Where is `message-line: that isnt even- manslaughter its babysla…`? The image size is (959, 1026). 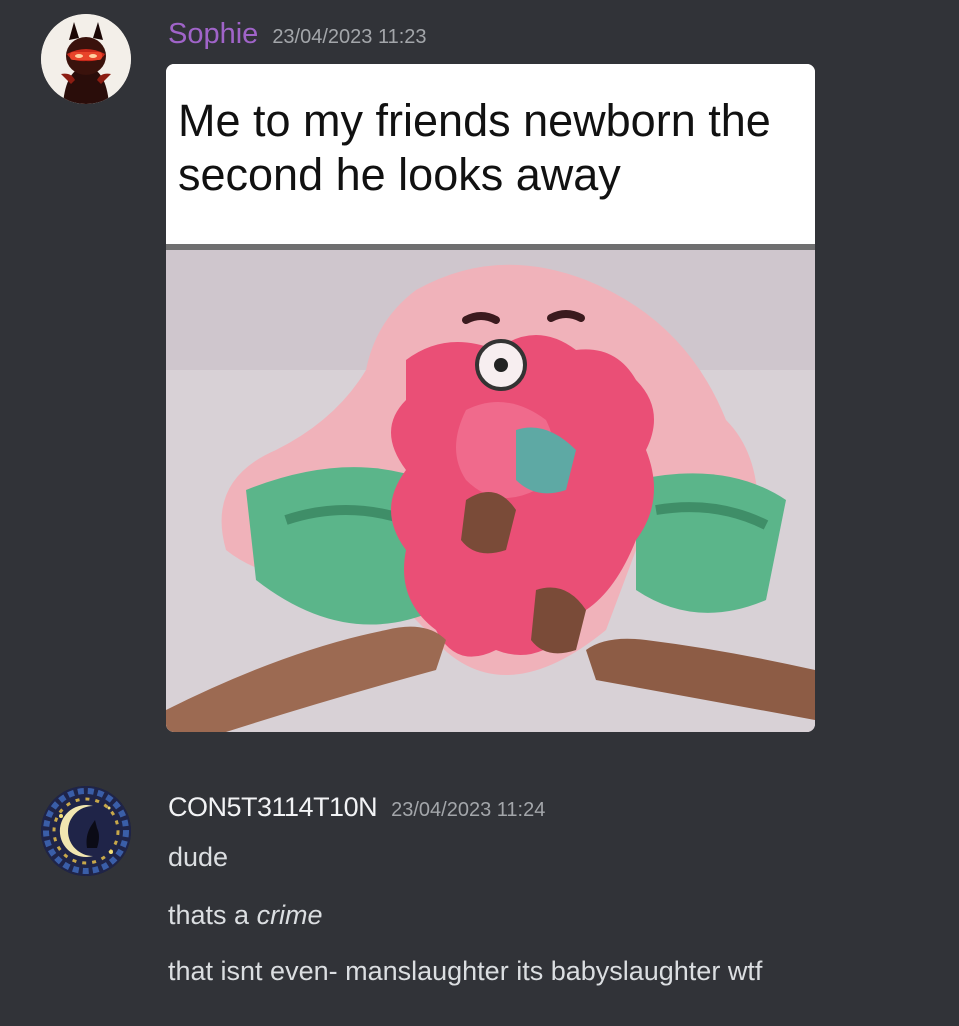 message-line: that isnt even- manslaughter its babysla… is located at coordinates (465, 971).